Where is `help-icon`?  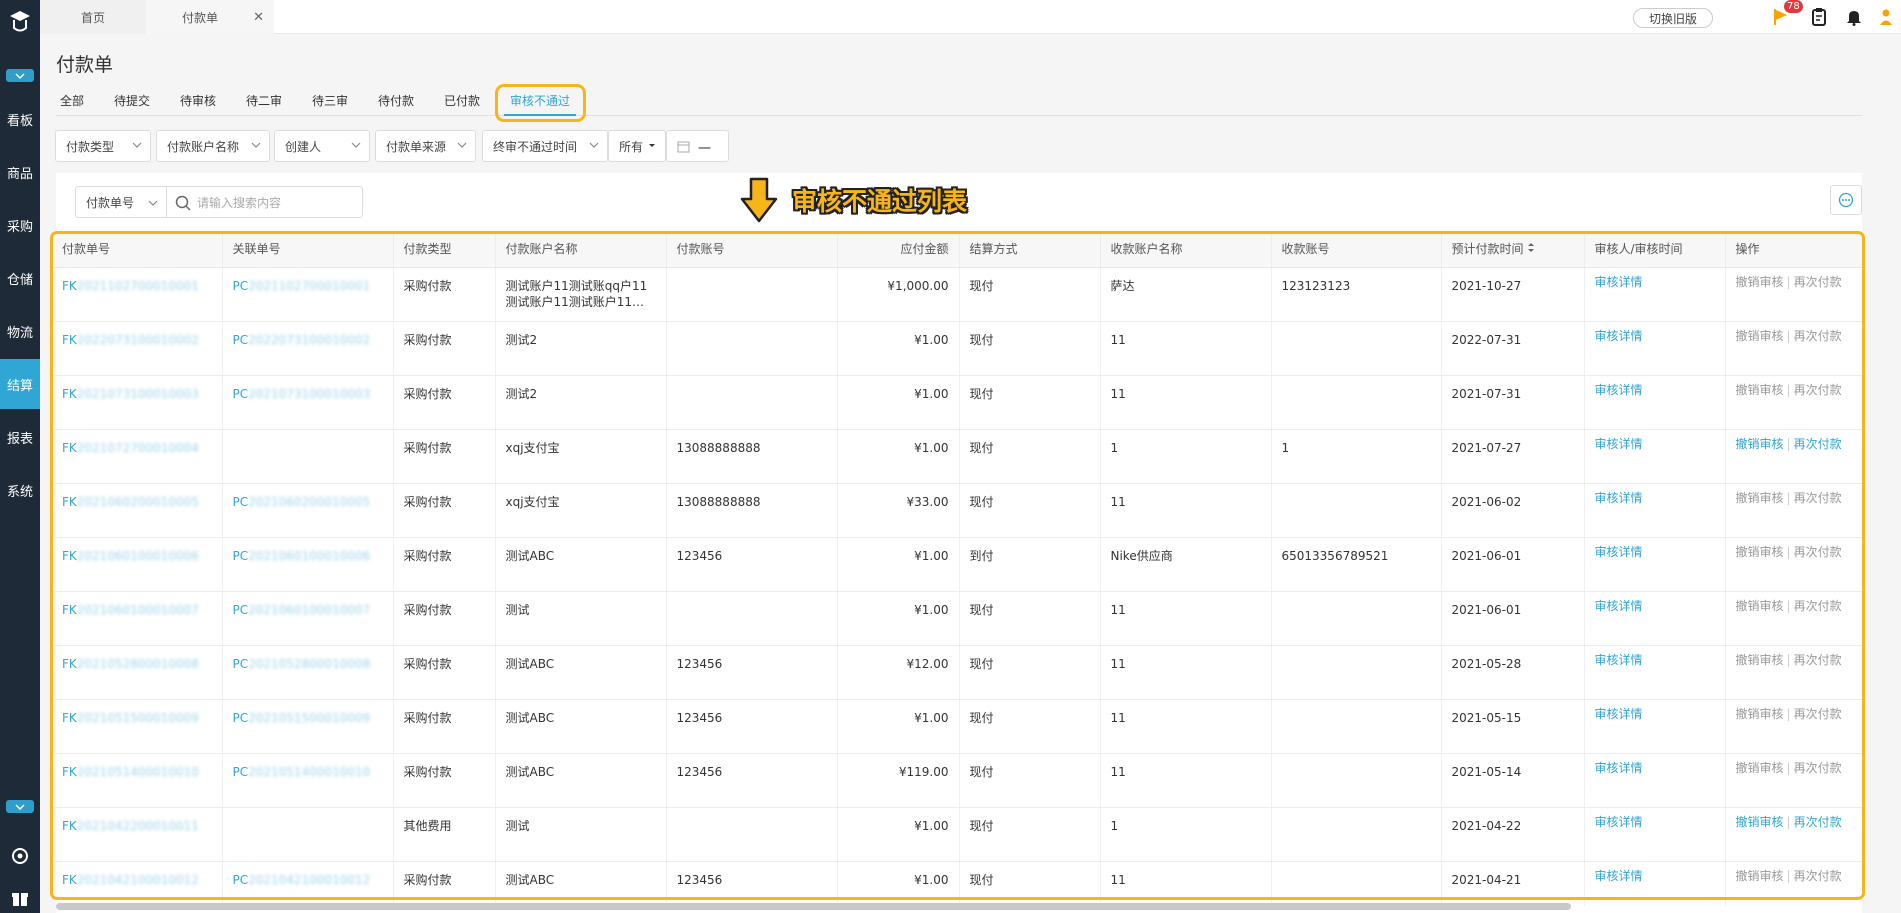
help-icon is located at coordinates (20, 856).